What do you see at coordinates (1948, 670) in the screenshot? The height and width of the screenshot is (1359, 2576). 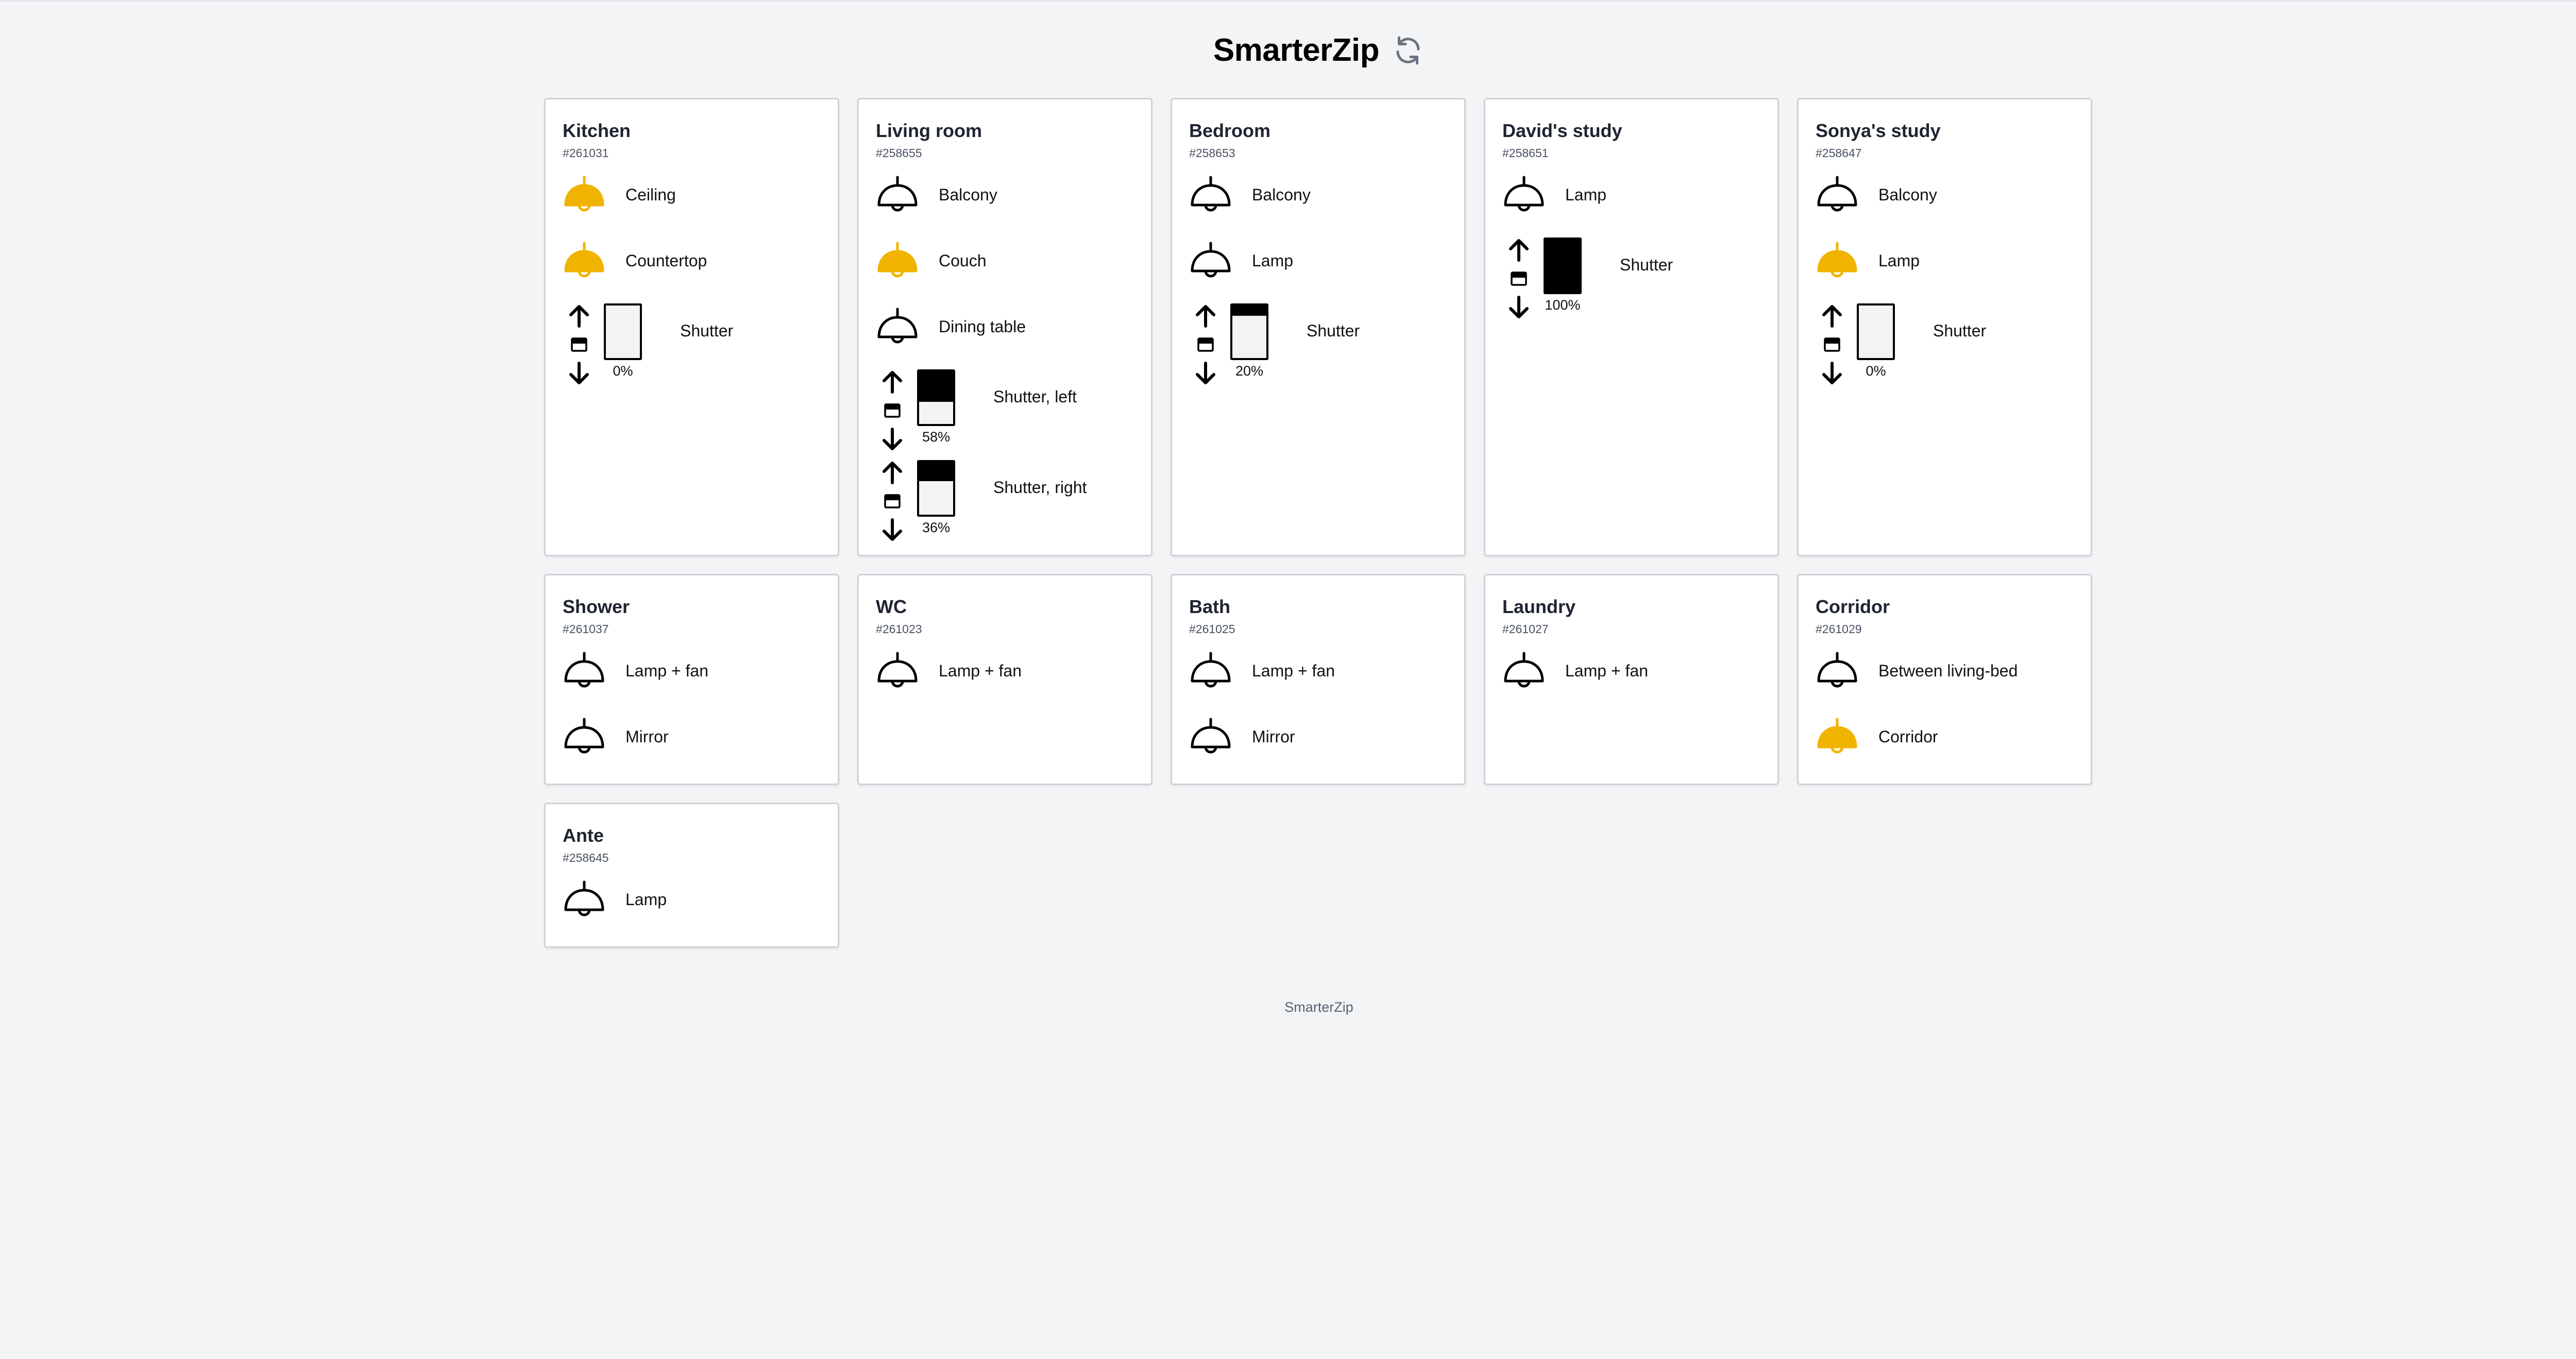 I see `device-label: Between living-bed` at bounding box center [1948, 670].